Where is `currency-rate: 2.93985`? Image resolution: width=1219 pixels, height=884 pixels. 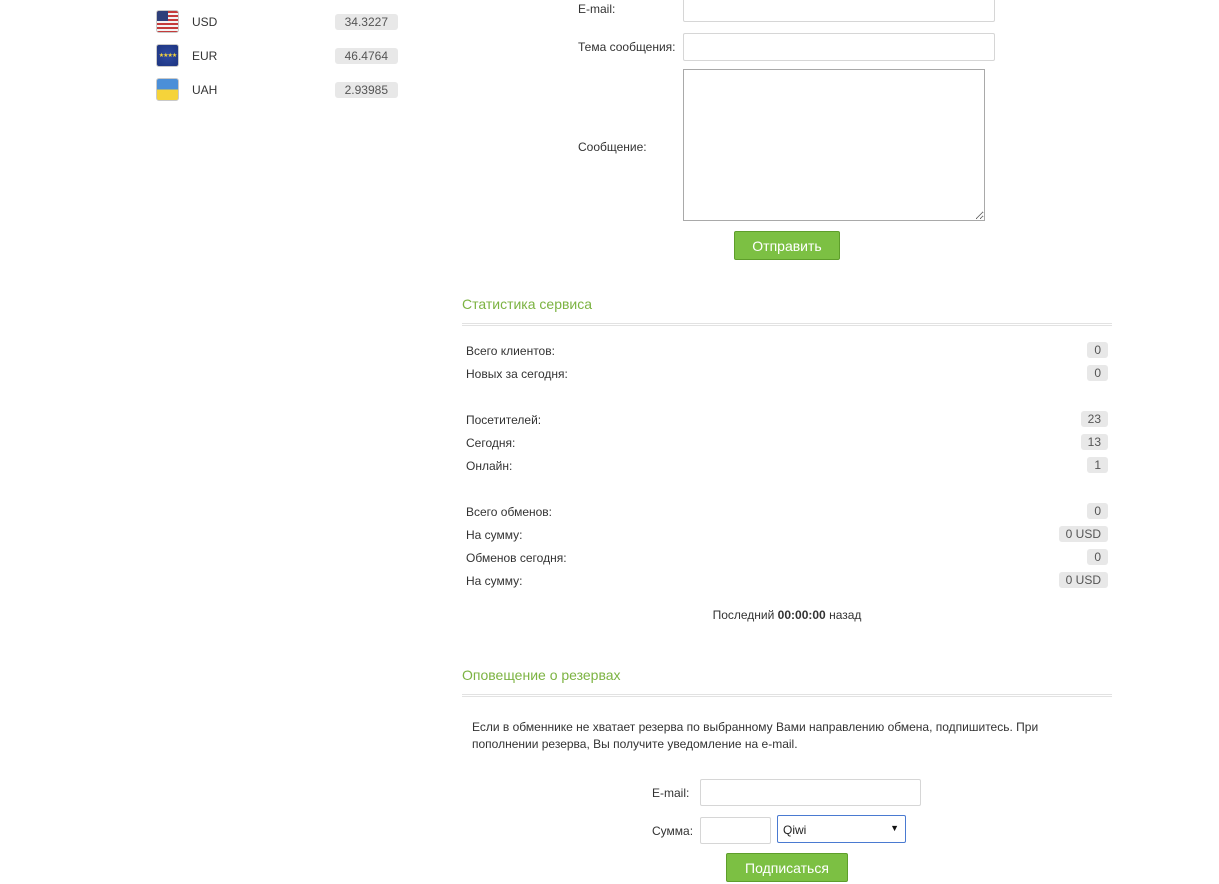
currency-rate: 2.93985 is located at coordinates (366, 90).